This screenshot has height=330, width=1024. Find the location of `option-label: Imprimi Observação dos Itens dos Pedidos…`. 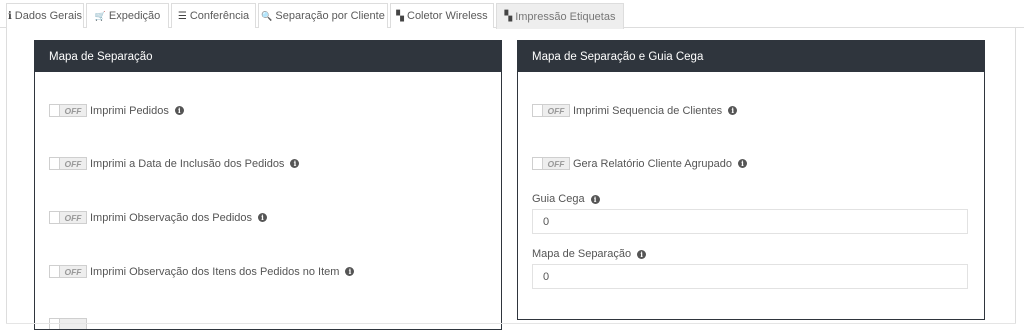

option-label: Imprimi Observação dos Itens dos Pedidos… is located at coordinates (215, 271).